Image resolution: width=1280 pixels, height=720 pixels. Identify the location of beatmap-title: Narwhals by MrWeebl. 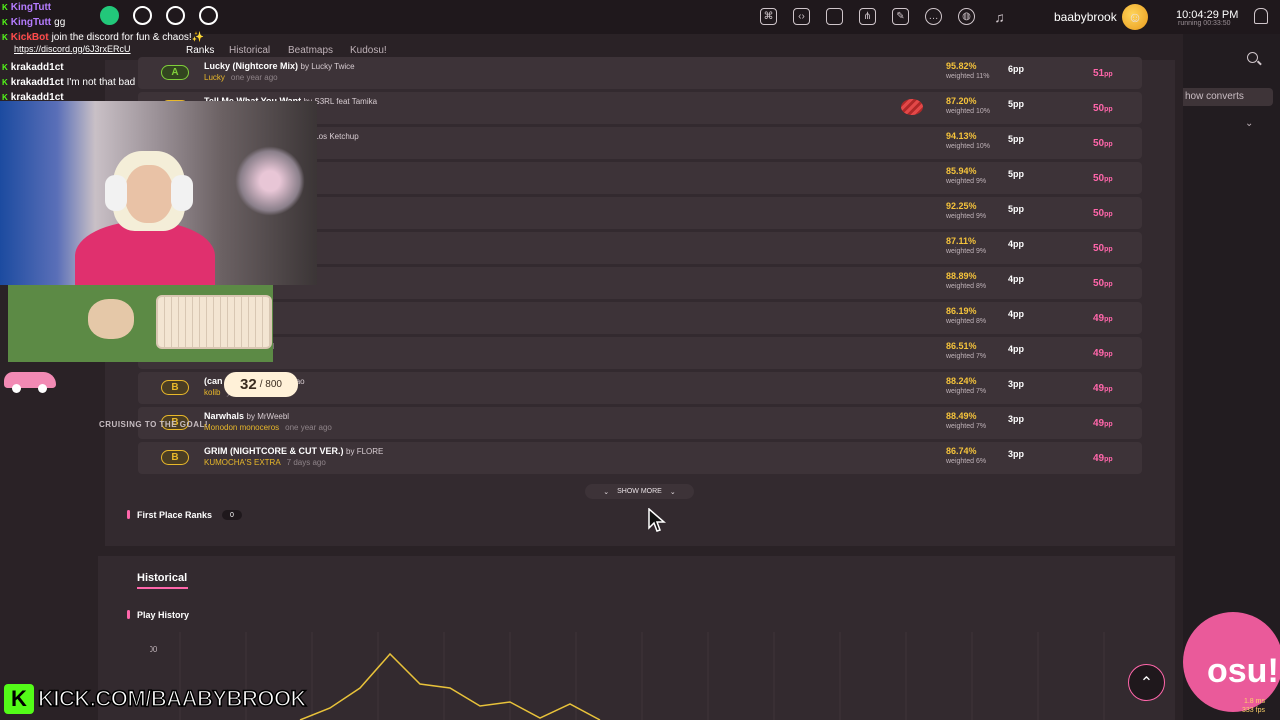
(246, 416).